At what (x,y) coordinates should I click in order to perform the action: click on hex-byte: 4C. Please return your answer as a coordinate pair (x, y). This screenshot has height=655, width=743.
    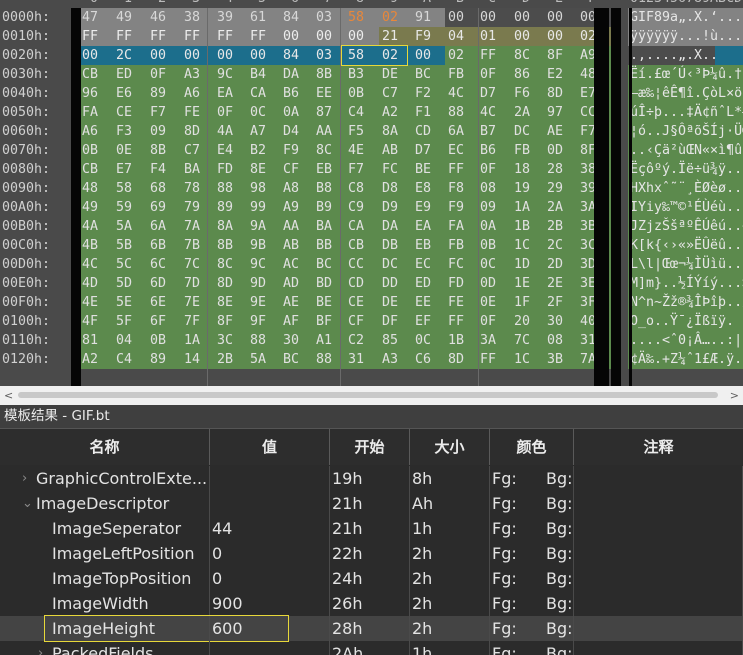
    Looking at the image, I should click on (90, 264).